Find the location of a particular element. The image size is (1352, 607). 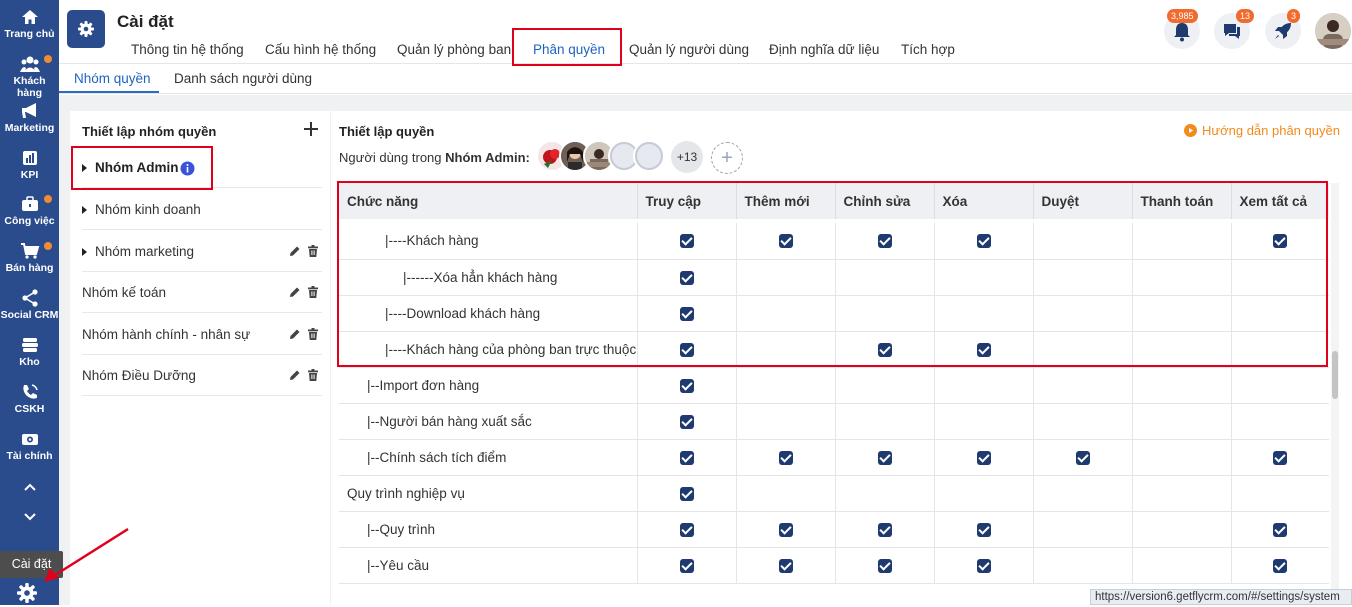

function-name: |--Import đơn hàng is located at coordinates (488, 385).